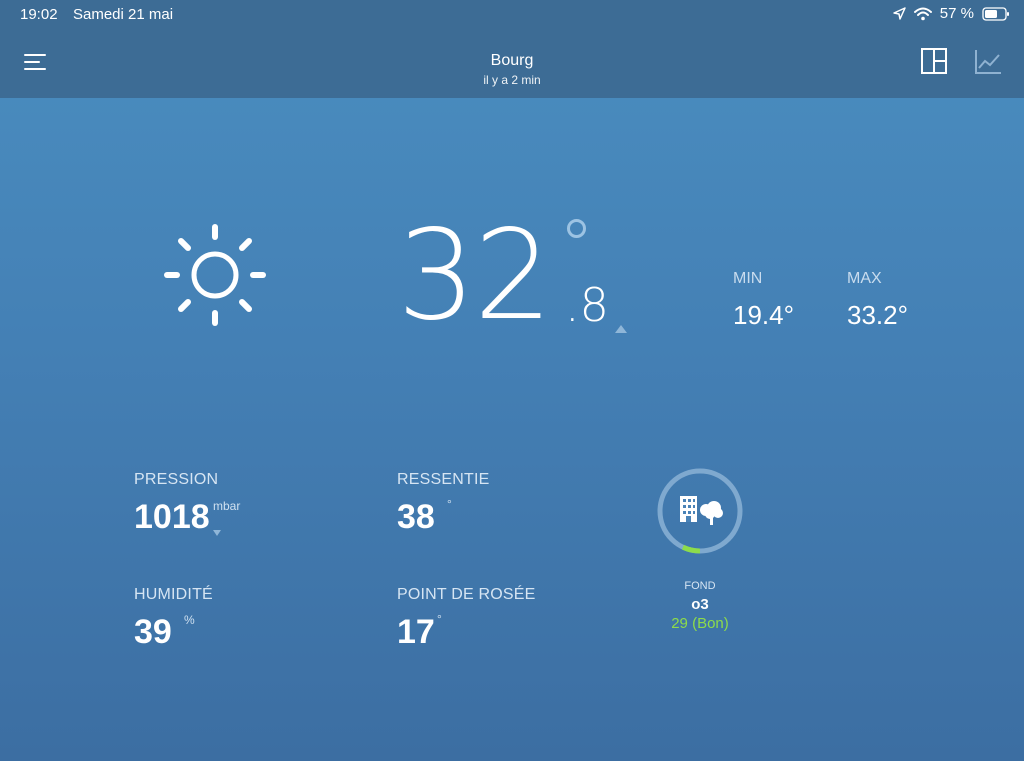  Describe the element at coordinates (587, 305) in the screenshot. I see `current-temperature-decimal: .8` at that location.